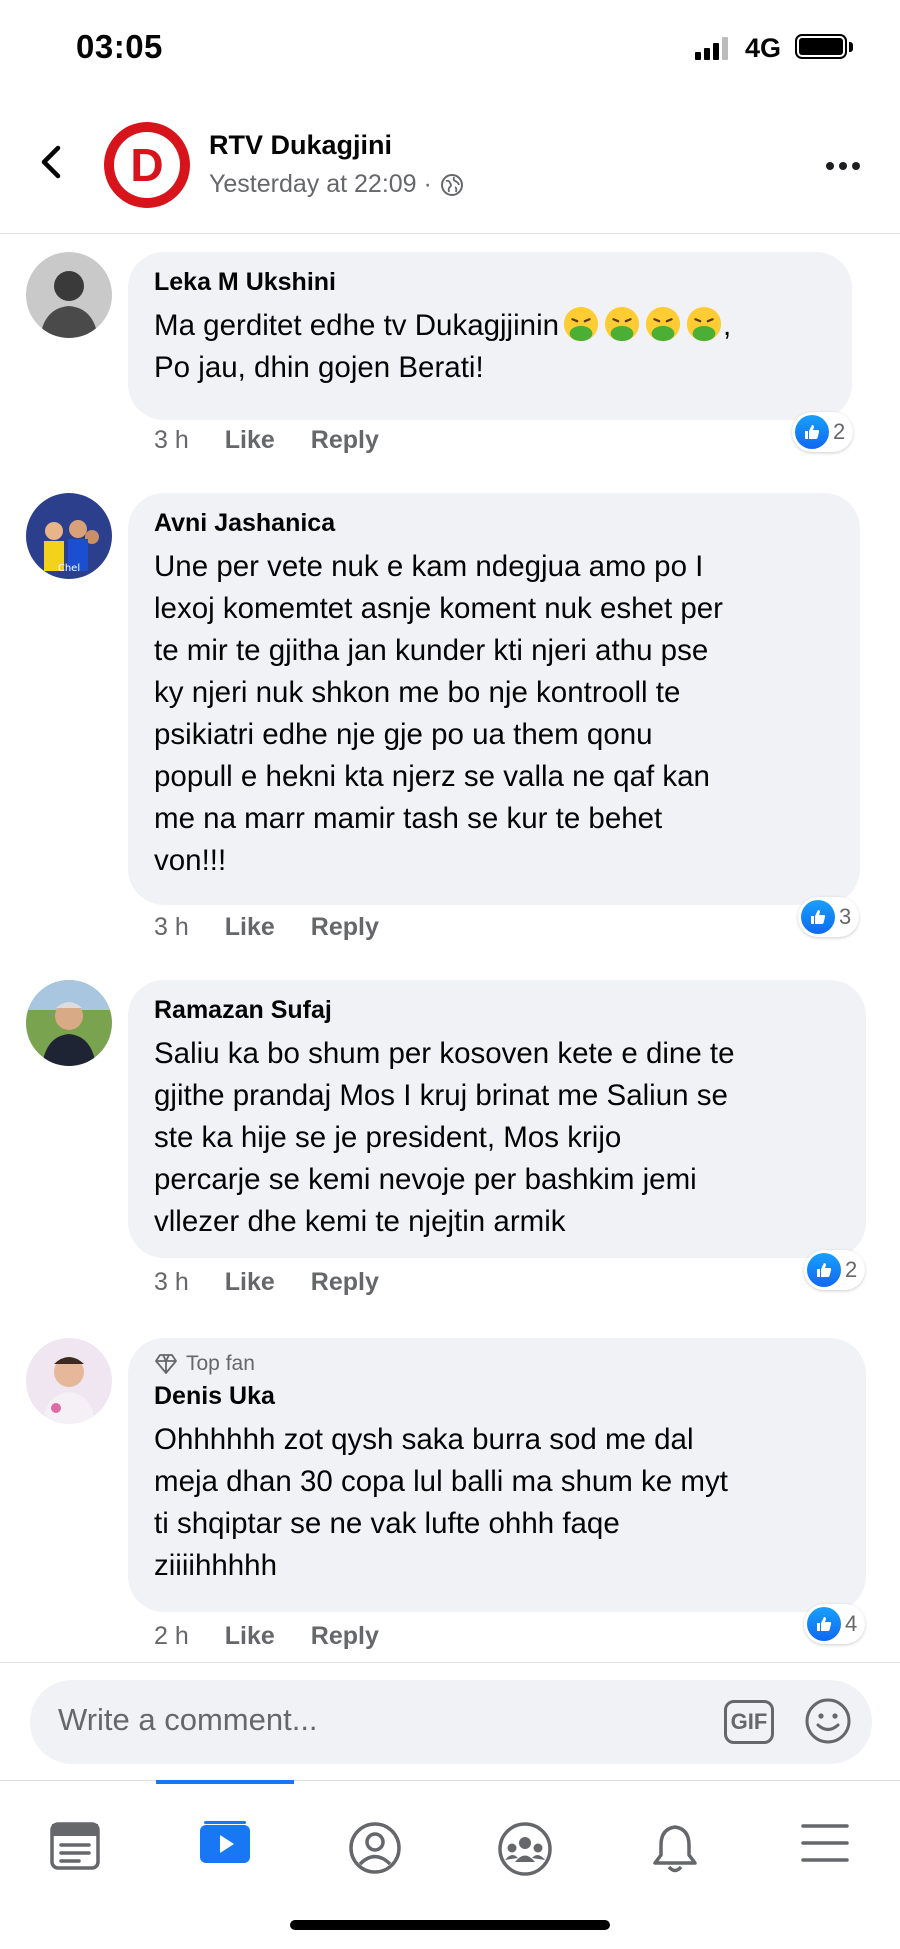 This screenshot has height=1949, width=900. I want to click on post-timestamp: Yesterday at 22:09 ·, so click(336, 184).